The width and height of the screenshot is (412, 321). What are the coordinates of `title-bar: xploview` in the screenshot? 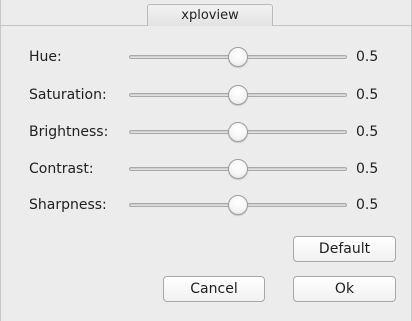 It's located at (206, 13).